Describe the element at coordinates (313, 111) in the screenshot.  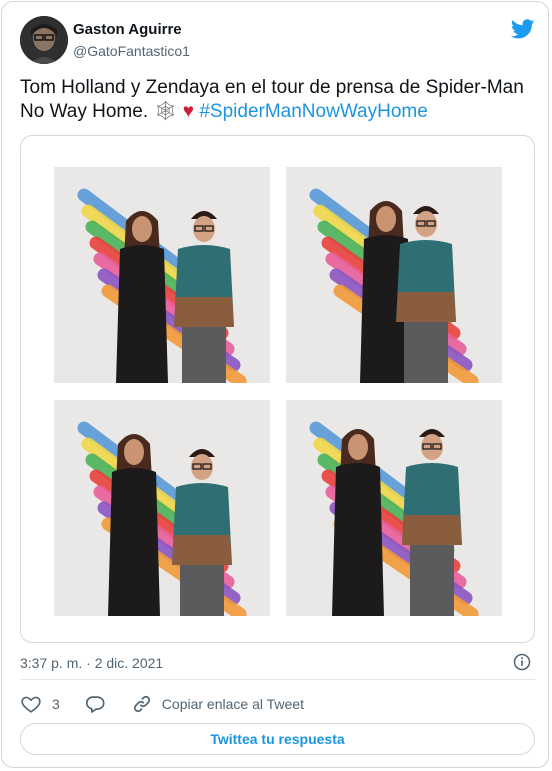
I see `hashtag-link: #SpiderManNowWayHome` at that location.